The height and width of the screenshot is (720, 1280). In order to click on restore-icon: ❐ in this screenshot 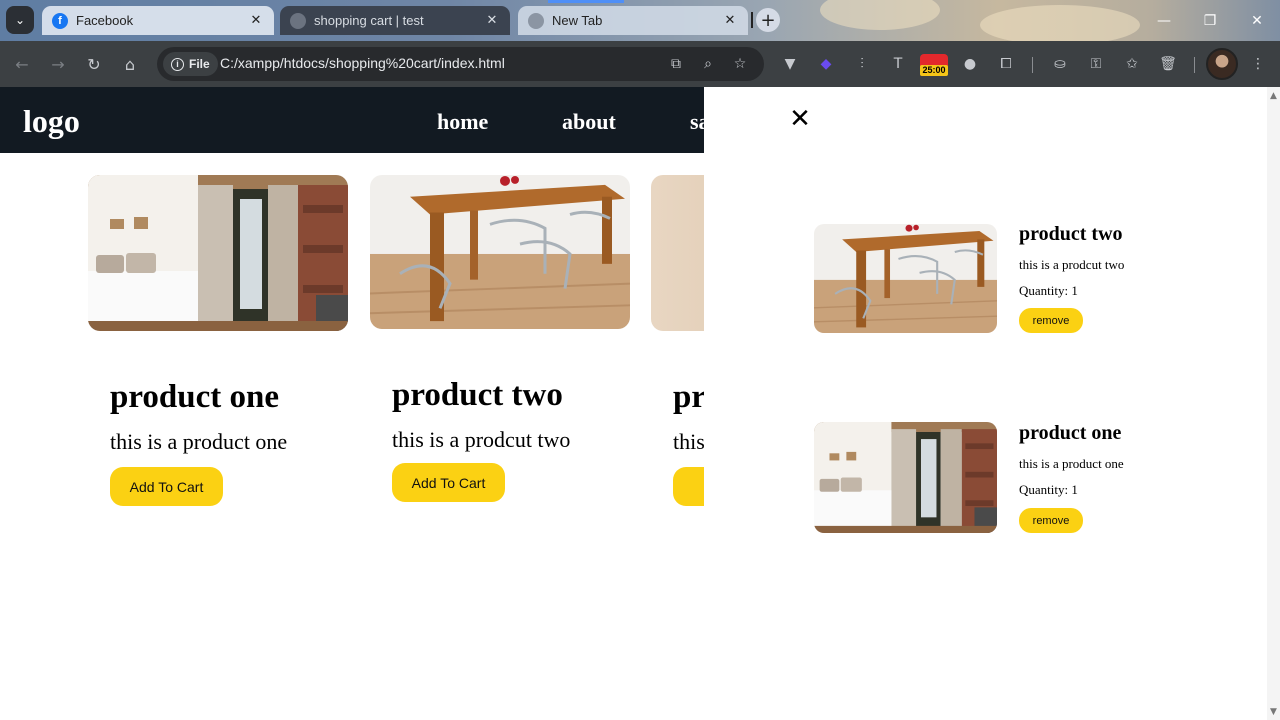, I will do `click(1210, 21)`.